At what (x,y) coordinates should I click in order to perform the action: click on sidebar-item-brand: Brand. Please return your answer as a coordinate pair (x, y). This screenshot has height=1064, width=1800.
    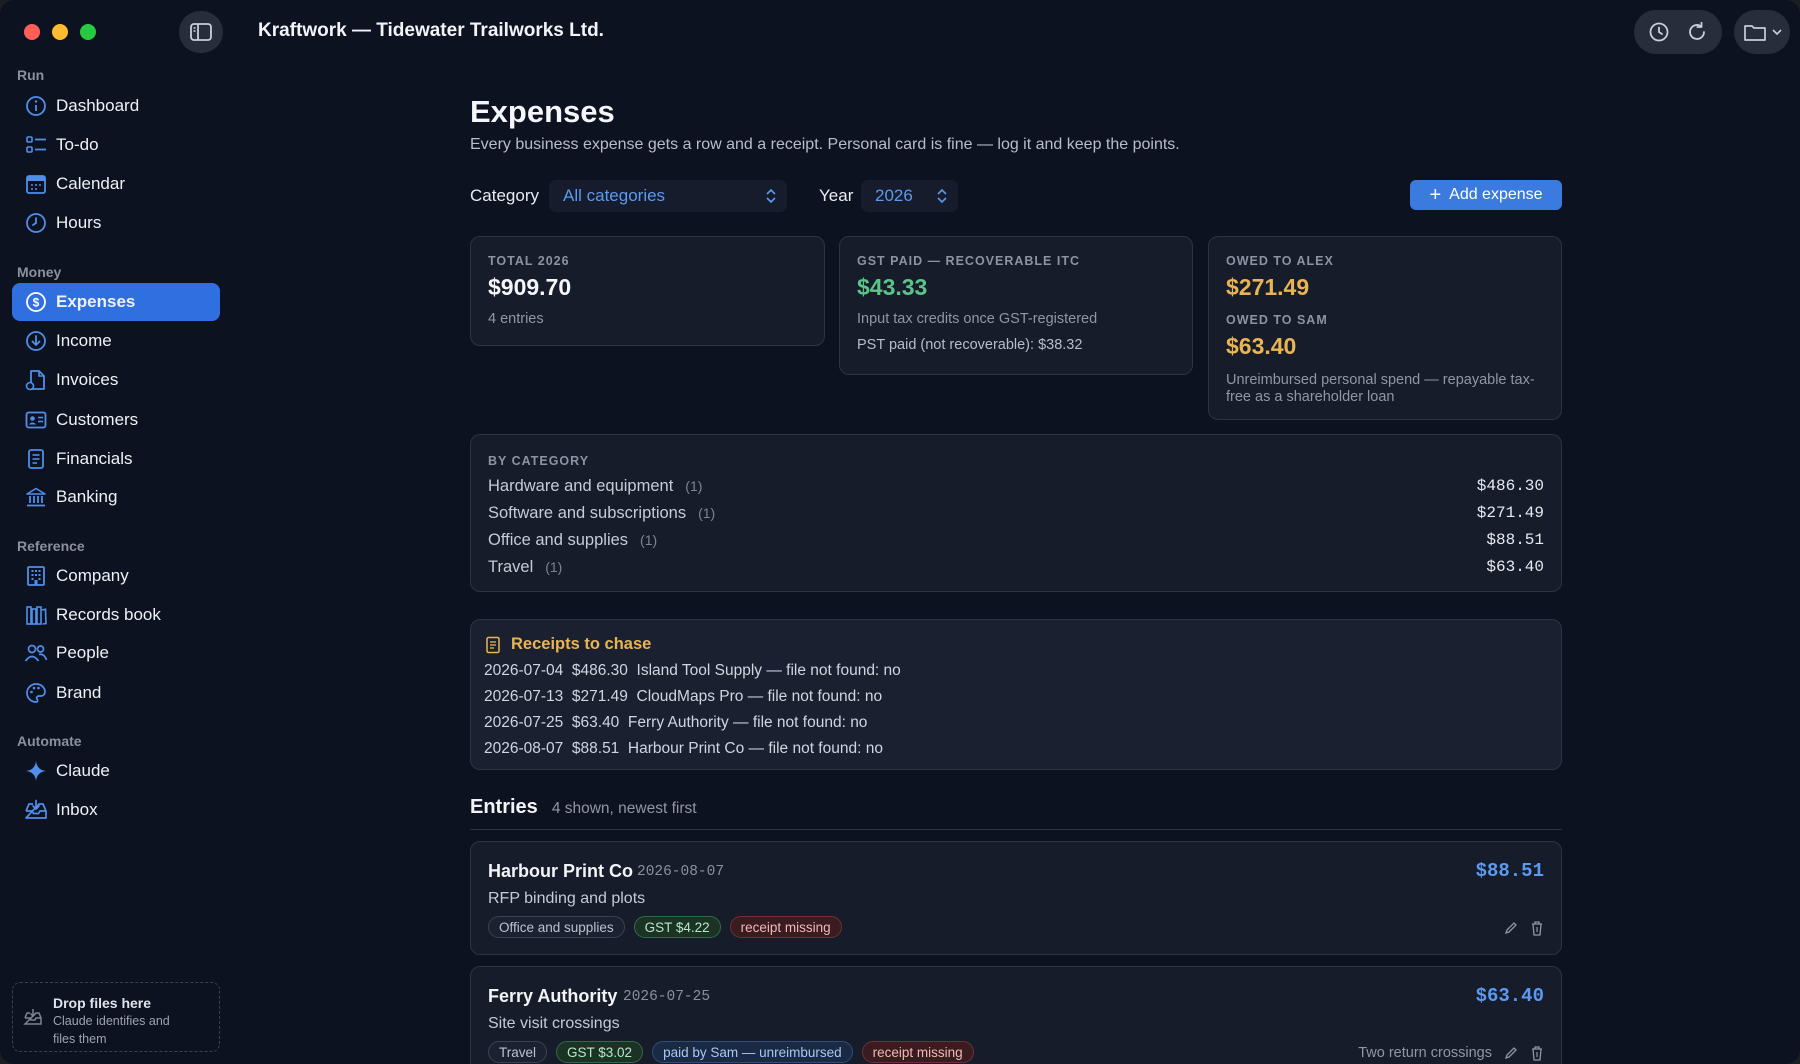
    Looking at the image, I should click on (116, 693).